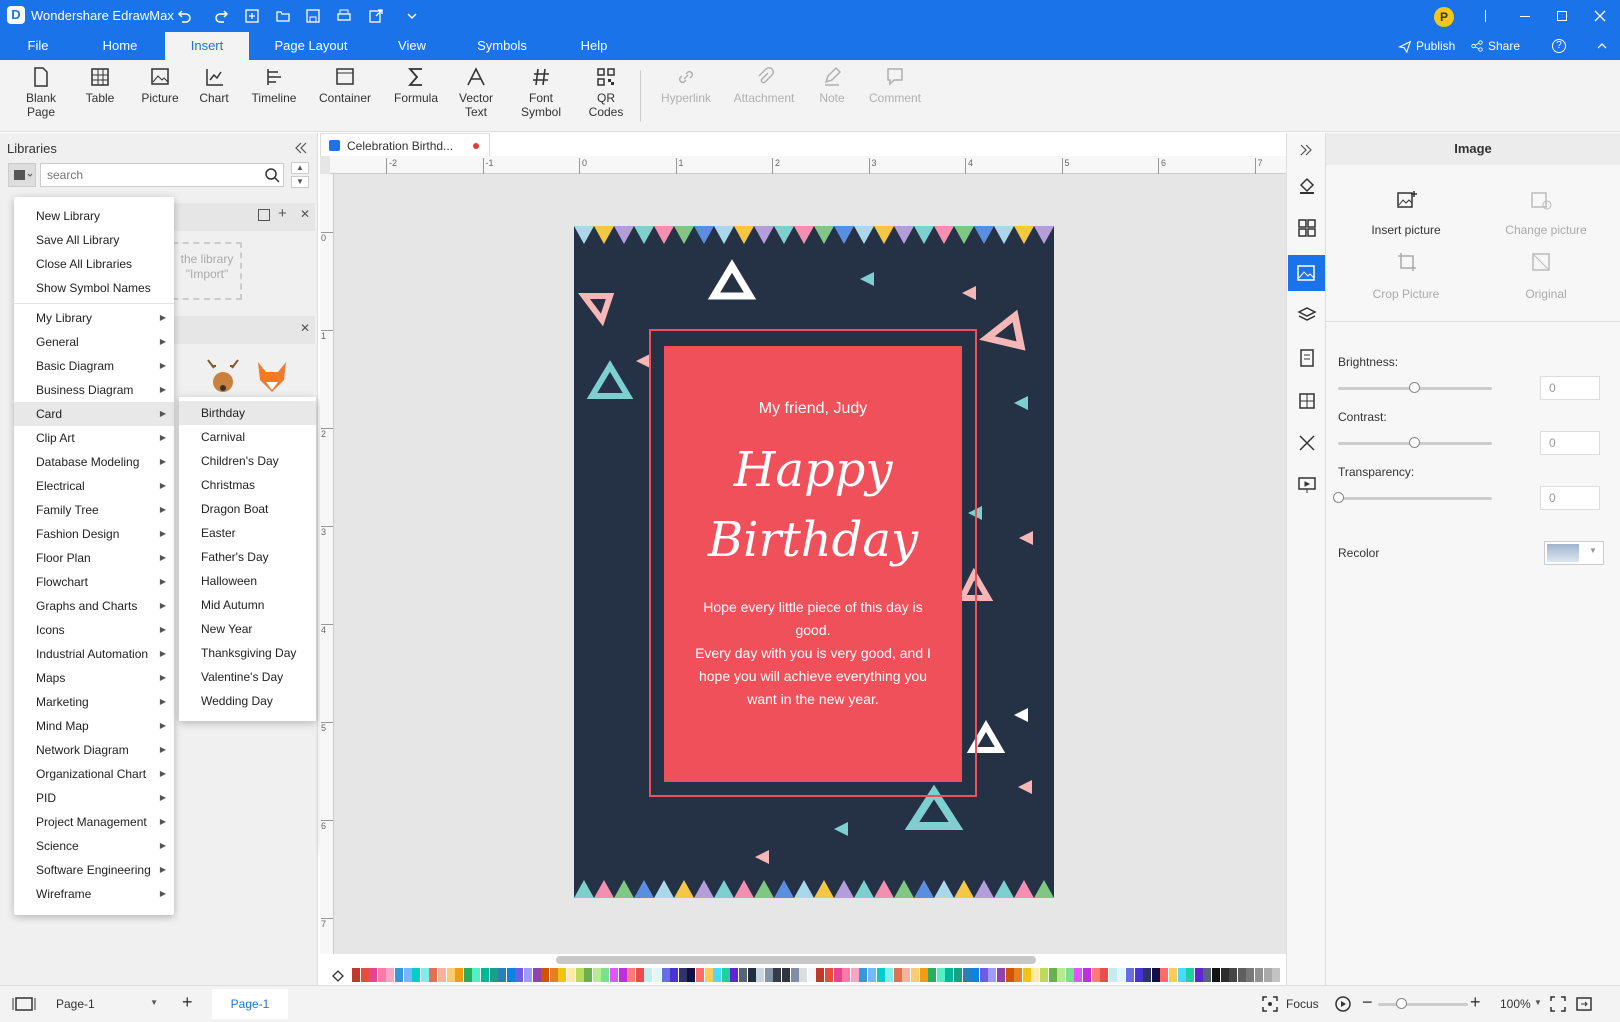 The width and height of the screenshot is (1620, 1022). I want to click on menu-item-save-all-library: Save All Library, so click(94, 240).